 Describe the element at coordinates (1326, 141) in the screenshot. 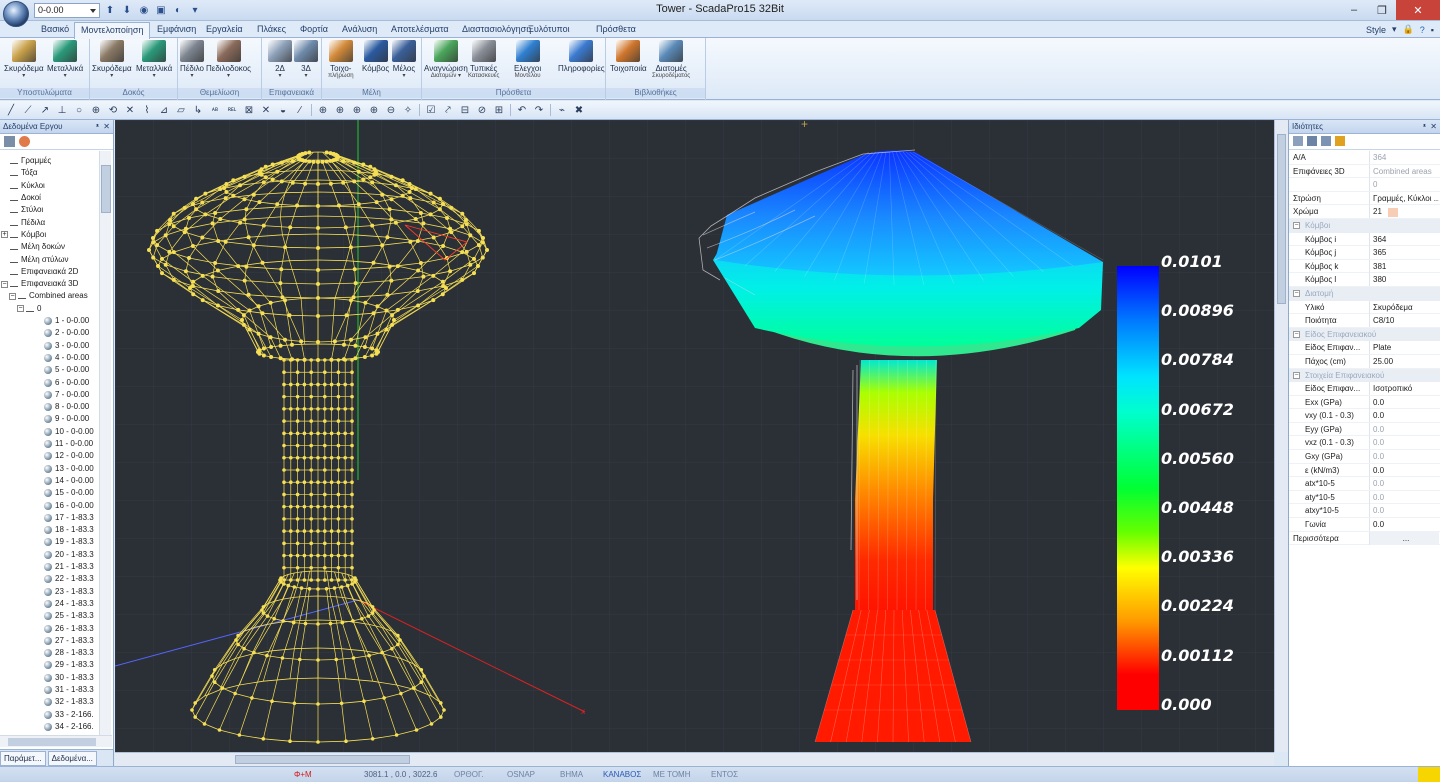

I see `property-pages-icon` at that location.